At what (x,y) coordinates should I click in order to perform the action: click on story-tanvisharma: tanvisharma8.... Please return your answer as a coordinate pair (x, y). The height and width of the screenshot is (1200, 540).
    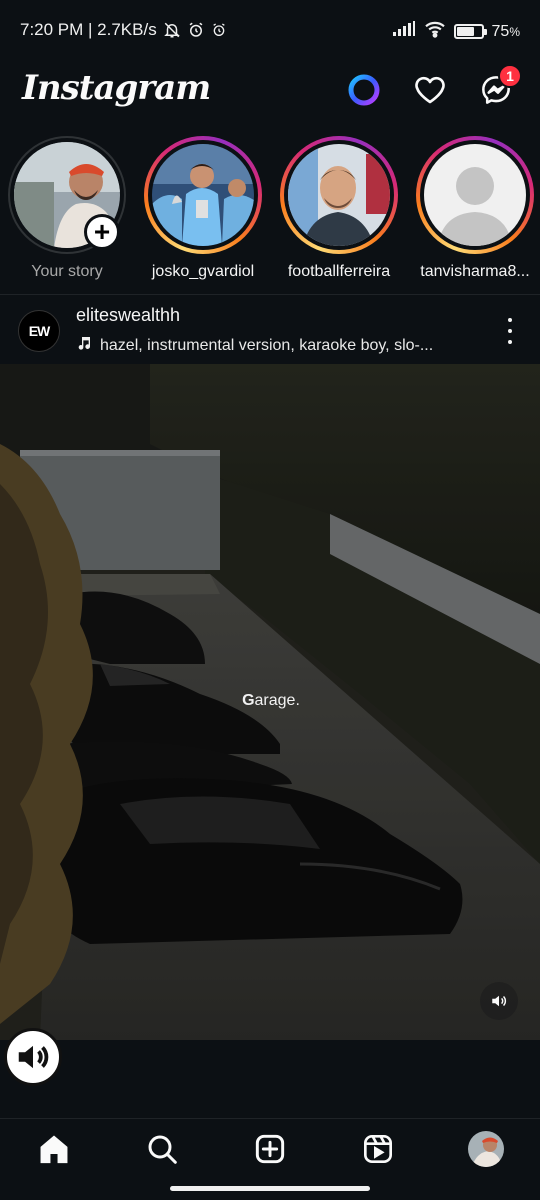
    Looking at the image, I should click on (475, 208).